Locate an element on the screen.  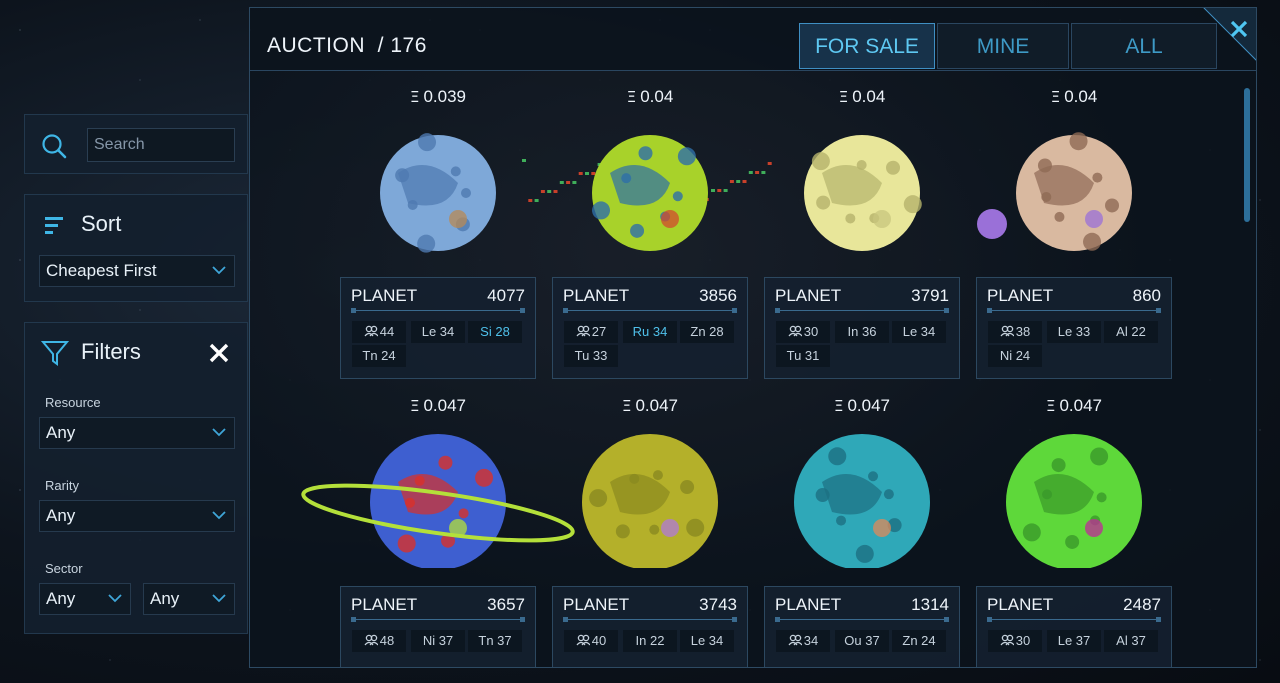
sector-select-1: Any is located at coordinates (85, 599).